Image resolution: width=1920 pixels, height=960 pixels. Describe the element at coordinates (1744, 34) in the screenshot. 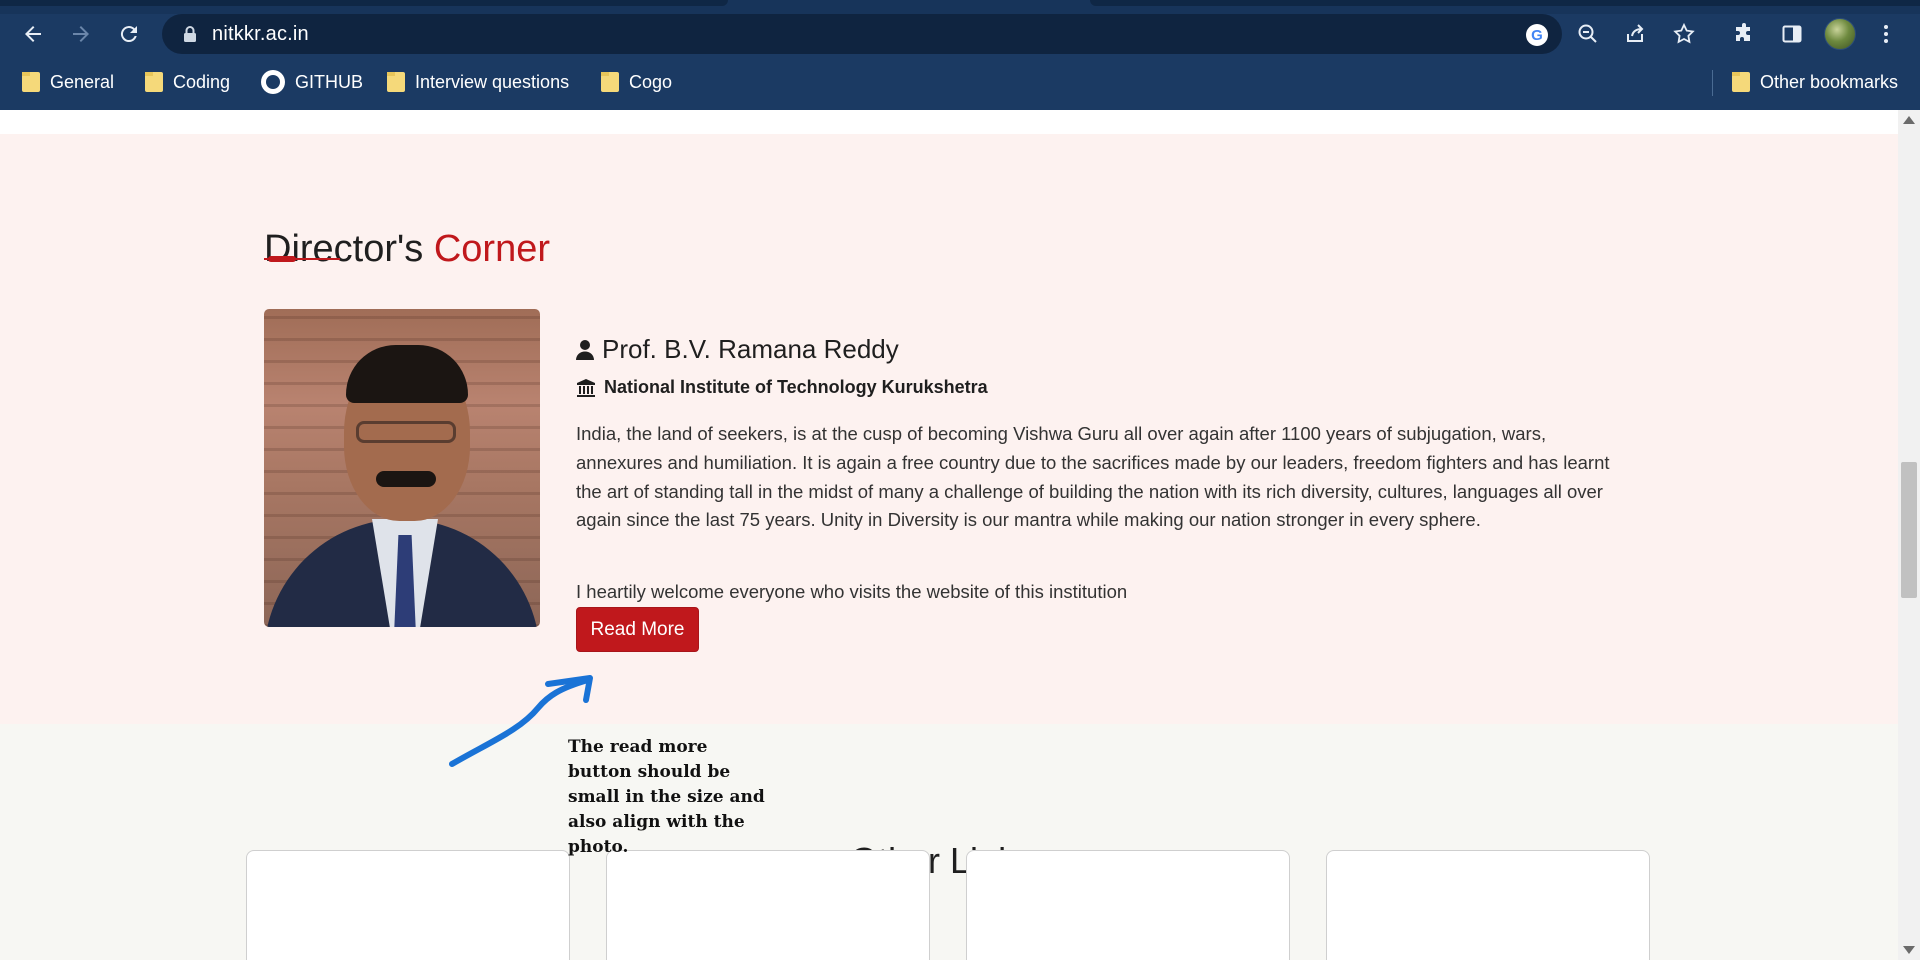

I see `extensions-icon` at that location.